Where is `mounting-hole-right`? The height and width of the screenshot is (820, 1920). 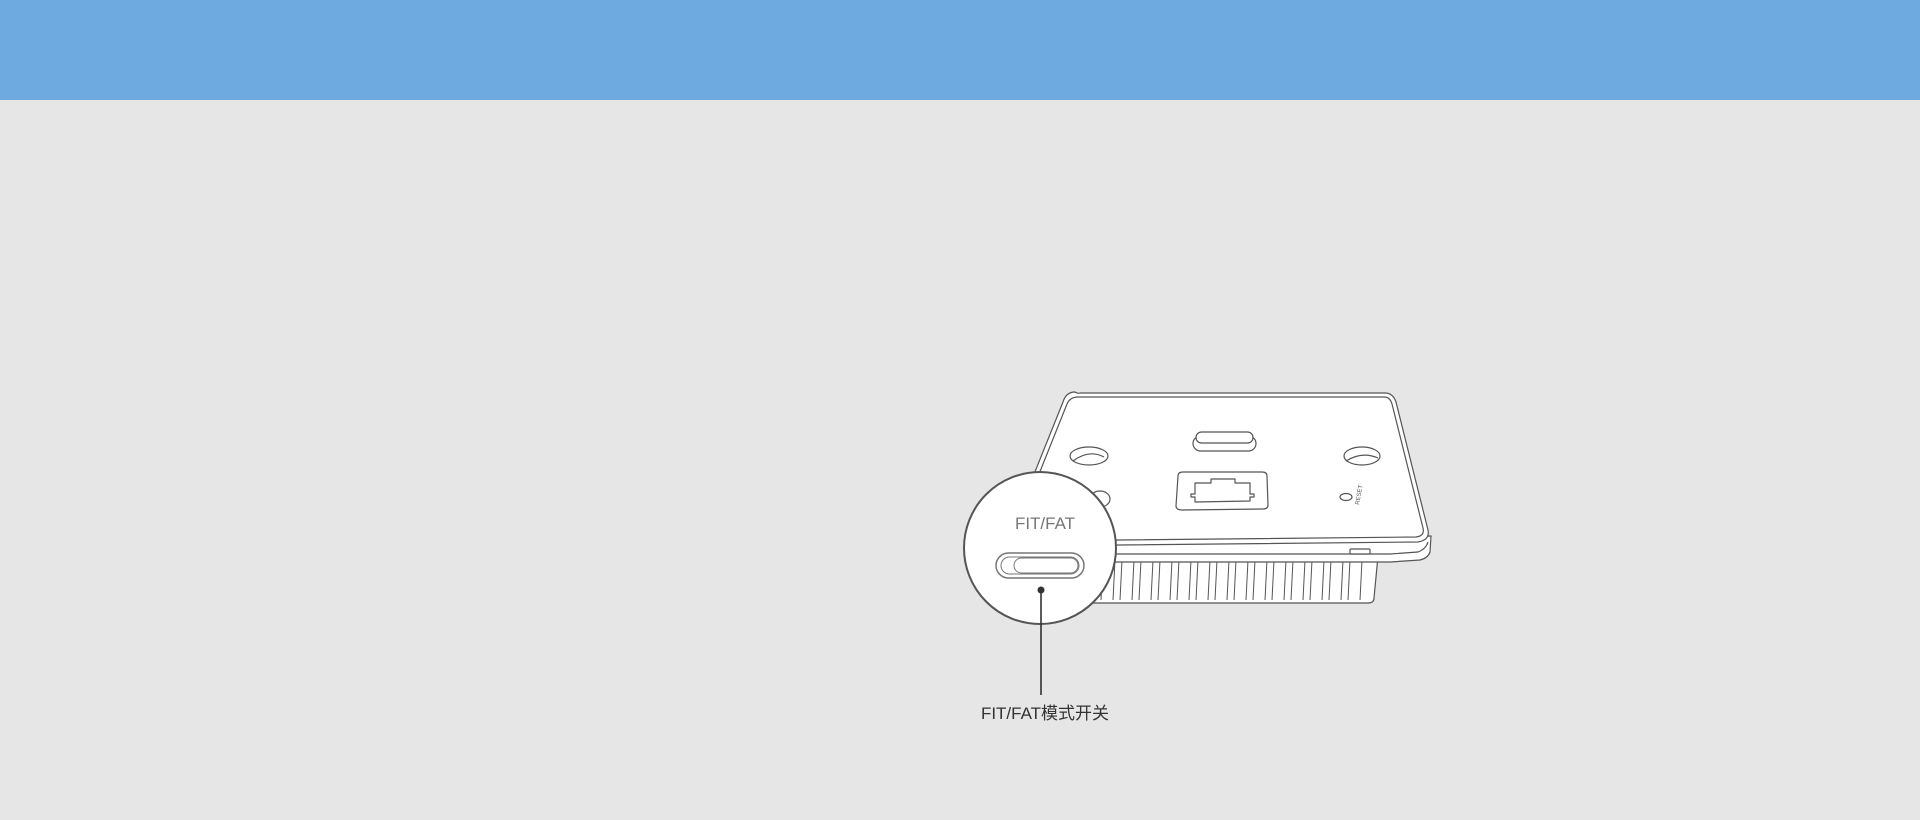
mounting-hole-right is located at coordinates (1362, 456).